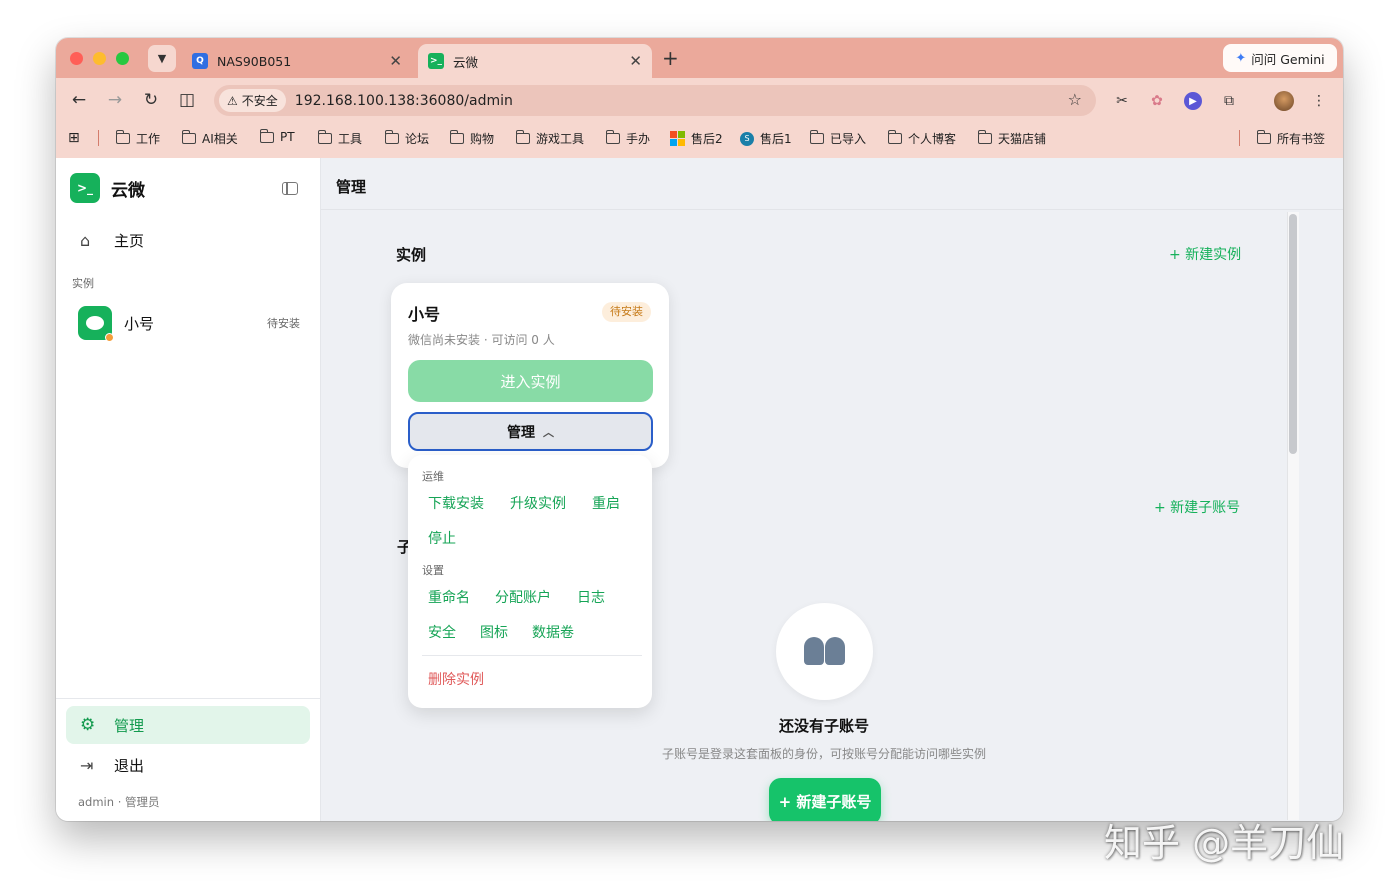  I want to click on bookmark-folder: 已导入, so click(838, 138).